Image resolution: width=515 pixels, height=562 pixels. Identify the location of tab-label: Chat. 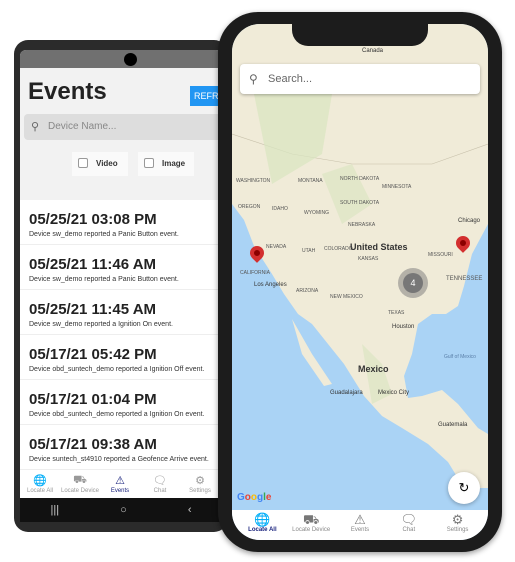
(409, 530).